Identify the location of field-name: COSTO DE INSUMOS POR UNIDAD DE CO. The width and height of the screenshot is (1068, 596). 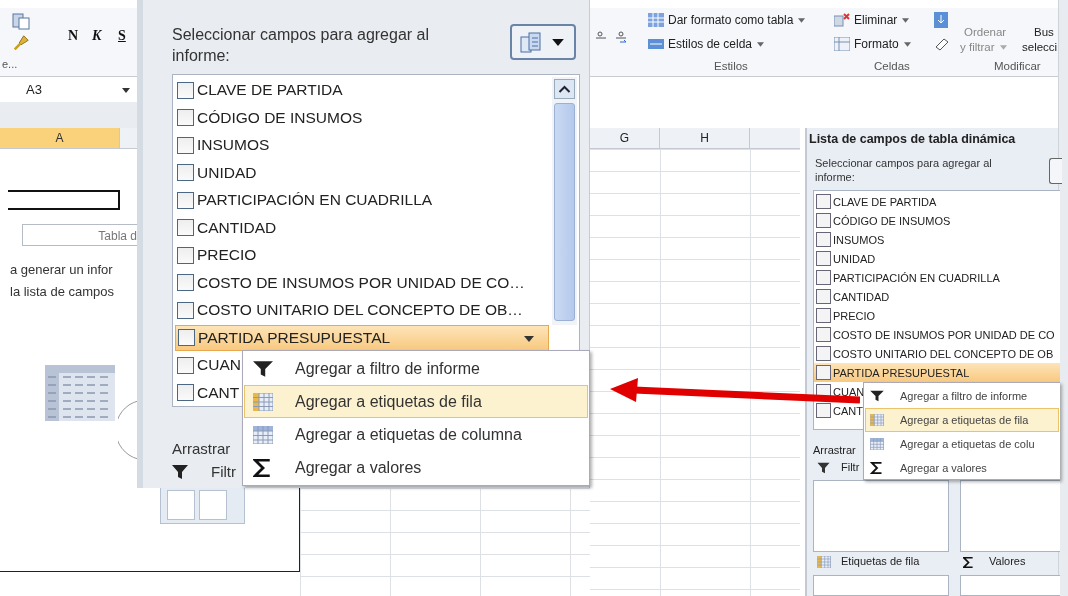
(944, 334).